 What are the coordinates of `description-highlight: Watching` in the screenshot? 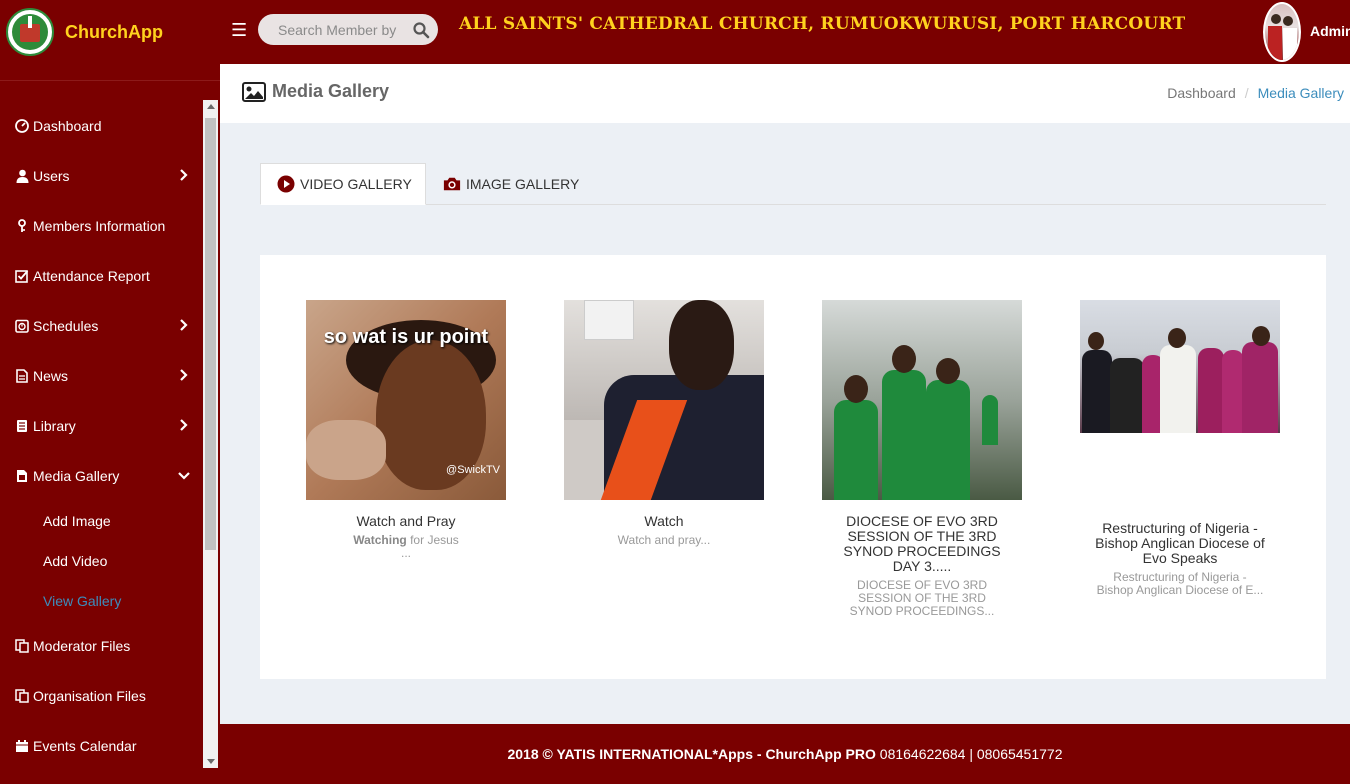 It's located at (380, 540).